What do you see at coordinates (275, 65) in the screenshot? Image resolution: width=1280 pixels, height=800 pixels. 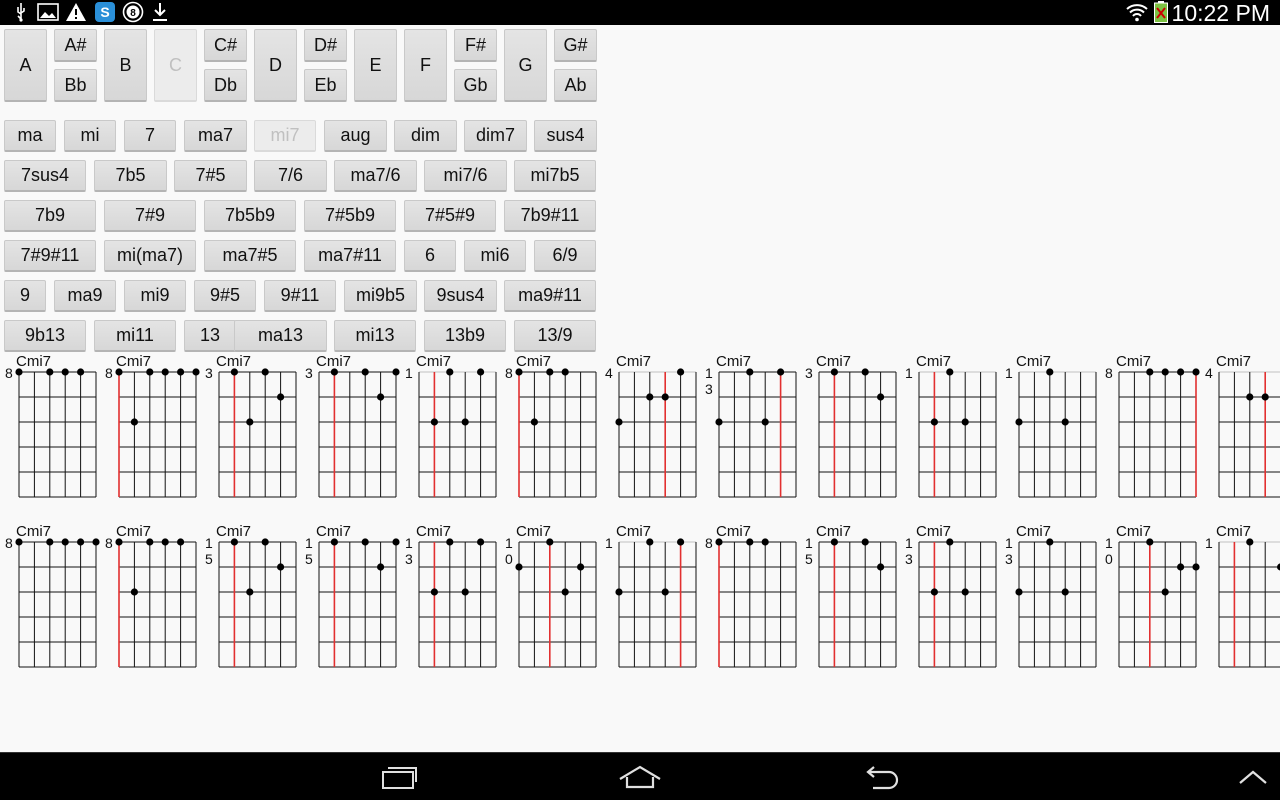 I see `root-button-d: D` at bounding box center [275, 65].